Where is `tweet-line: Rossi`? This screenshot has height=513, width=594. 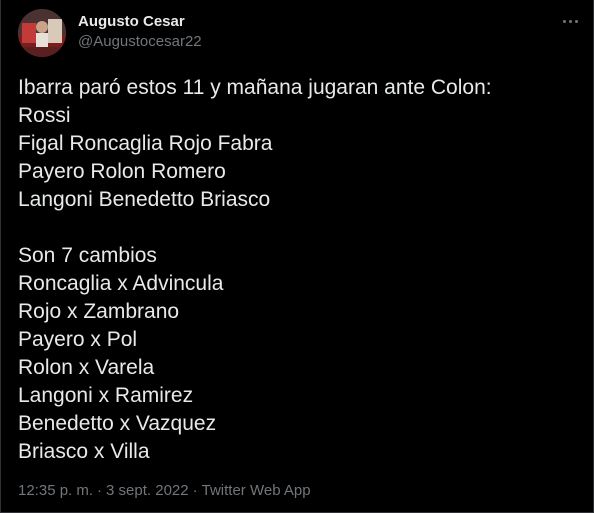
tweet-line: Rossi is located at coordinates (44, 115).